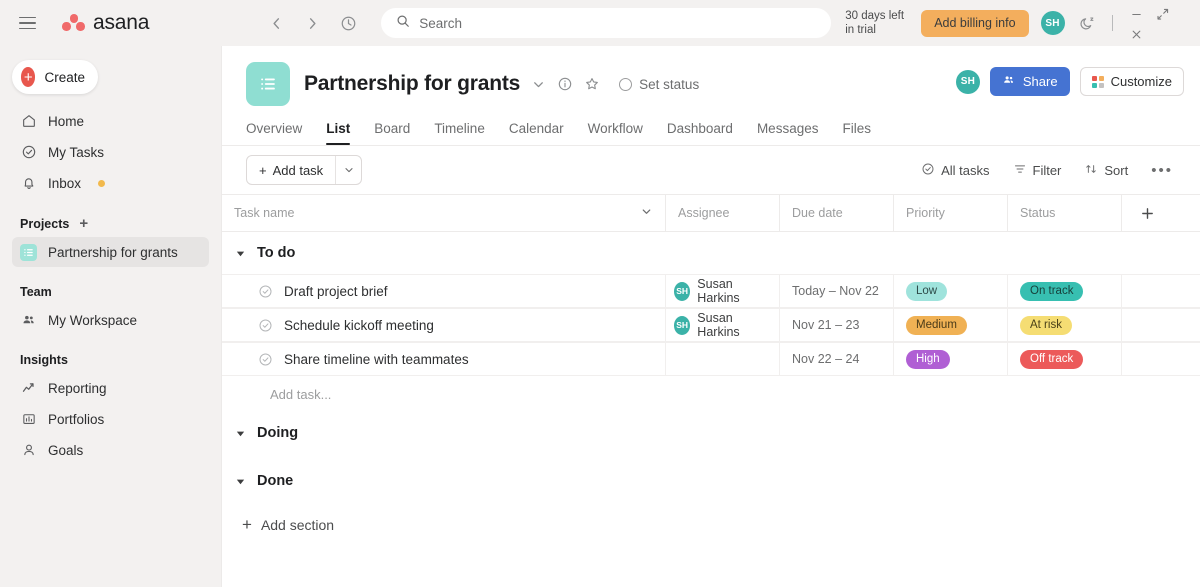 Image resolution: width=1200 pixels, height=587 pixels. Describe the element at coordinates (951, 291) in the screenshot. I see `priority-cell: Low` at that location.